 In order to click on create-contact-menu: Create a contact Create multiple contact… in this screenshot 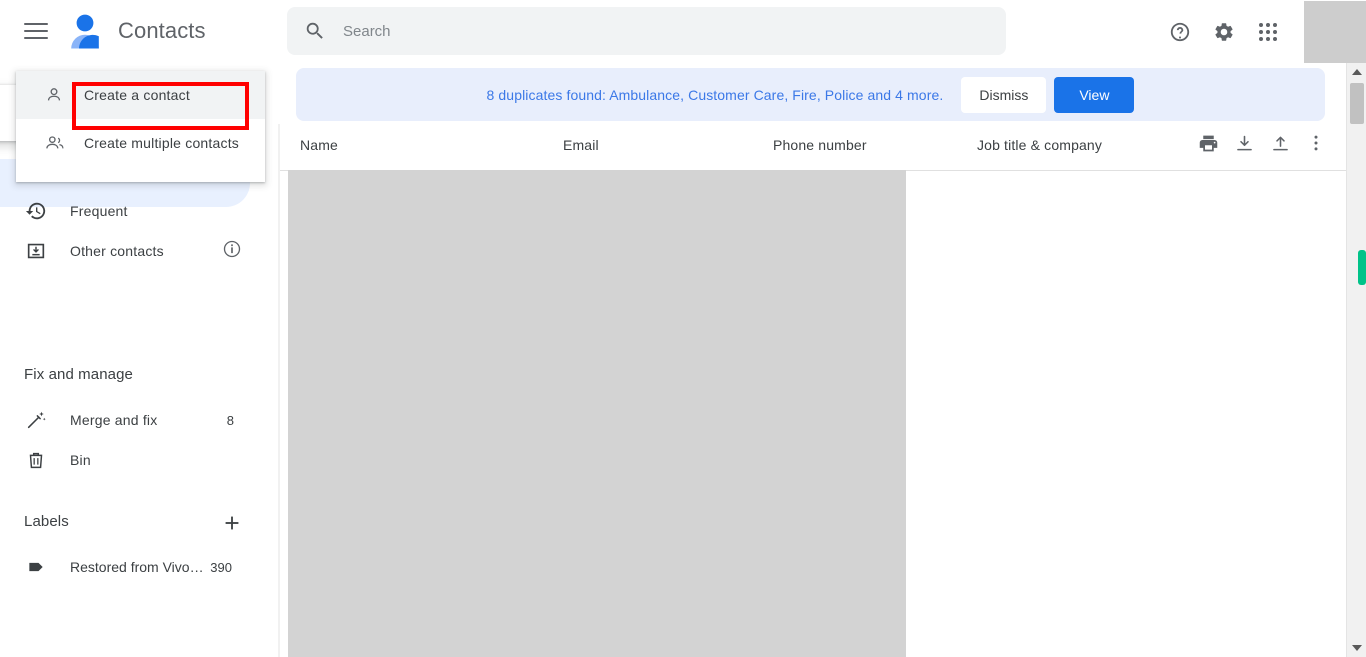, I will do `click(140, 126)`.